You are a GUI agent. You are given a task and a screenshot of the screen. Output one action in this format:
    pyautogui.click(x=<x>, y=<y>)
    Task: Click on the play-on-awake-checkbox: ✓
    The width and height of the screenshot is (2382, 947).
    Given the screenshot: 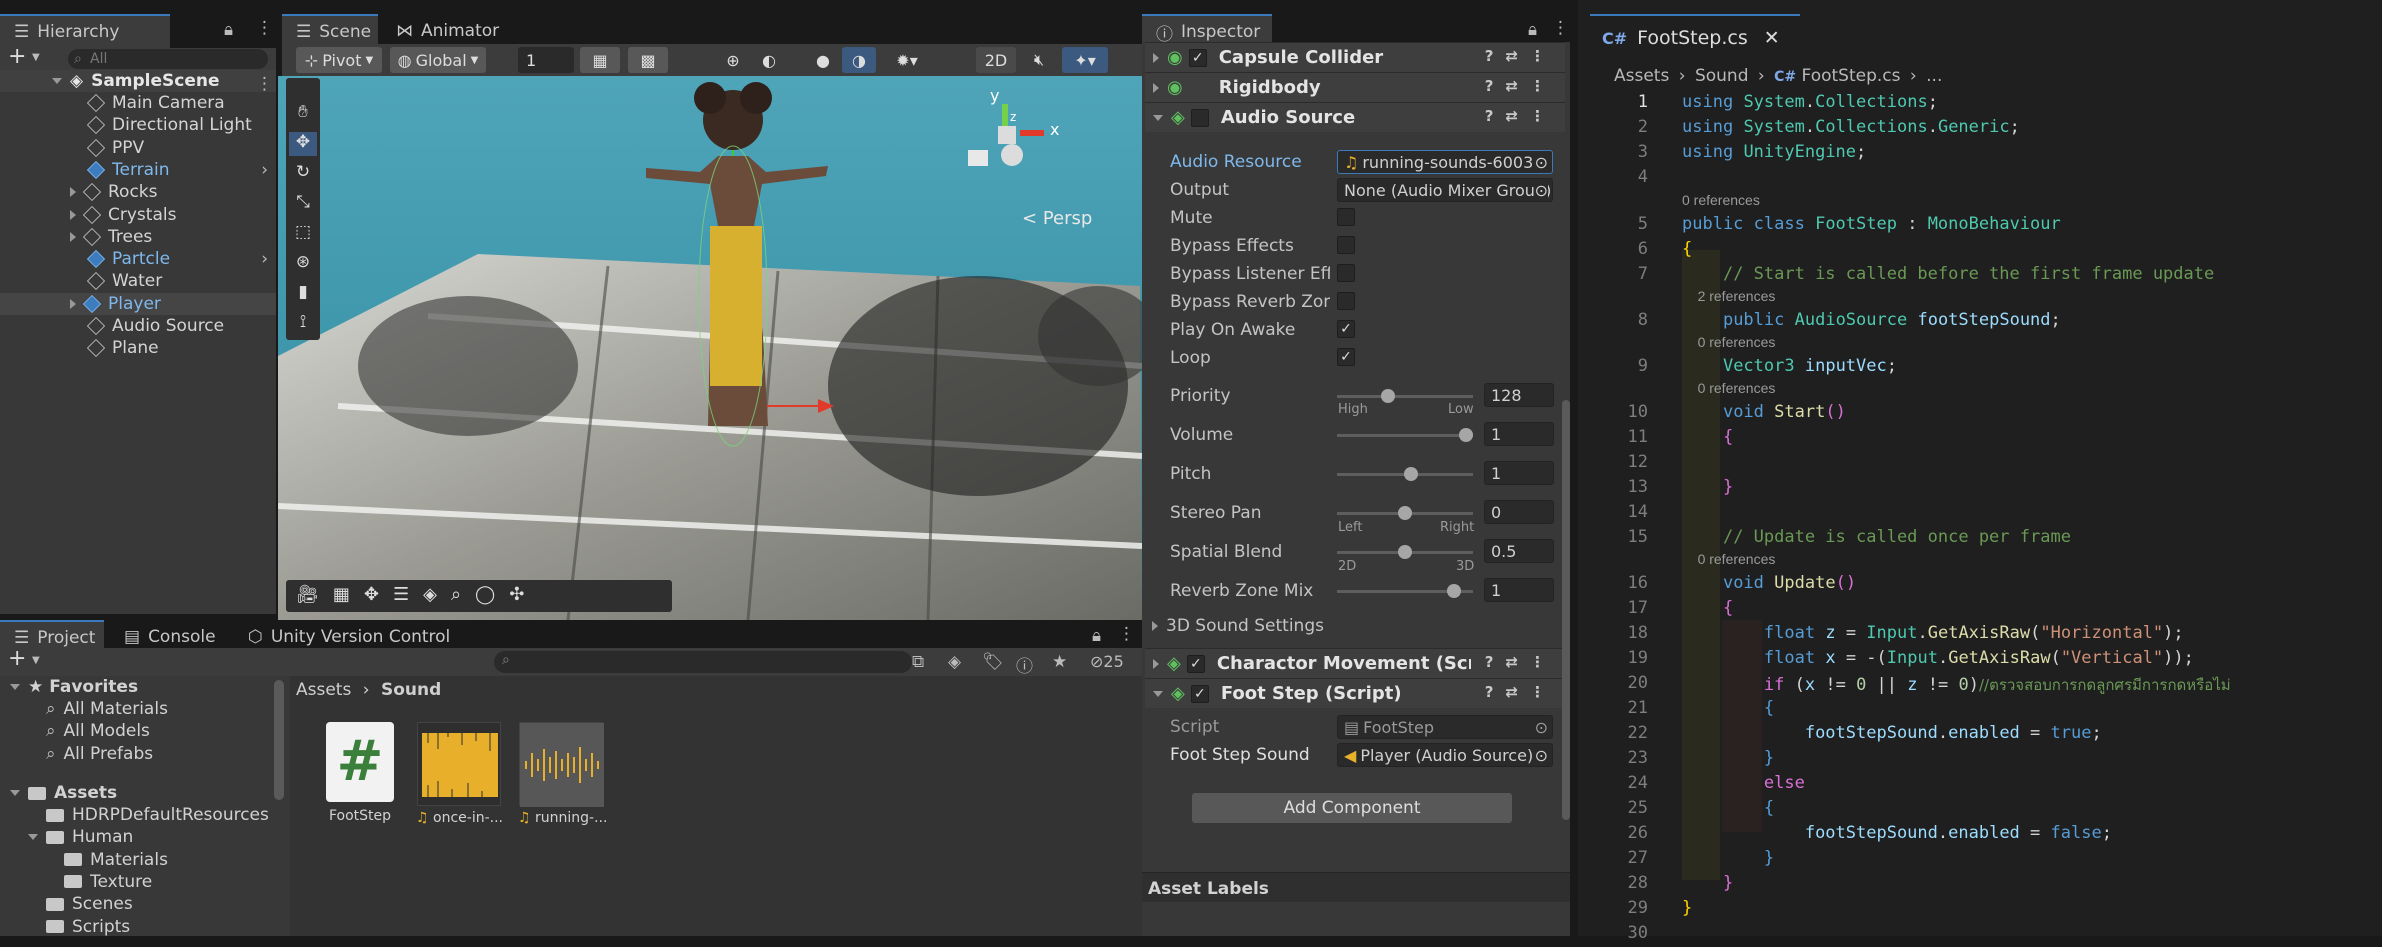 What is the action you would take?
    pyautogui.click(x=1346, y=329)
    